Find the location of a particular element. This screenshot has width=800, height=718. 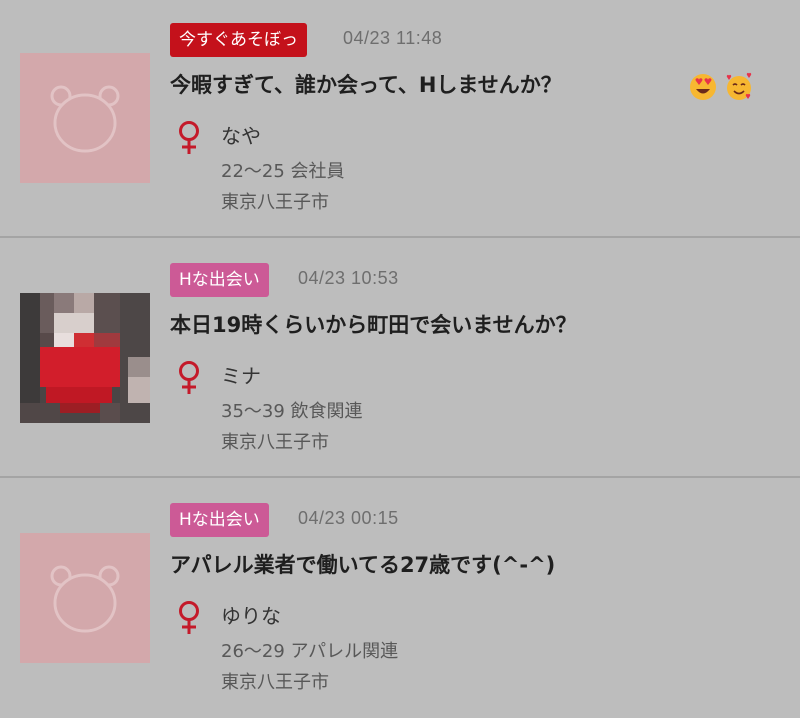

mosaic-photo is located at coordinates (85, 358).